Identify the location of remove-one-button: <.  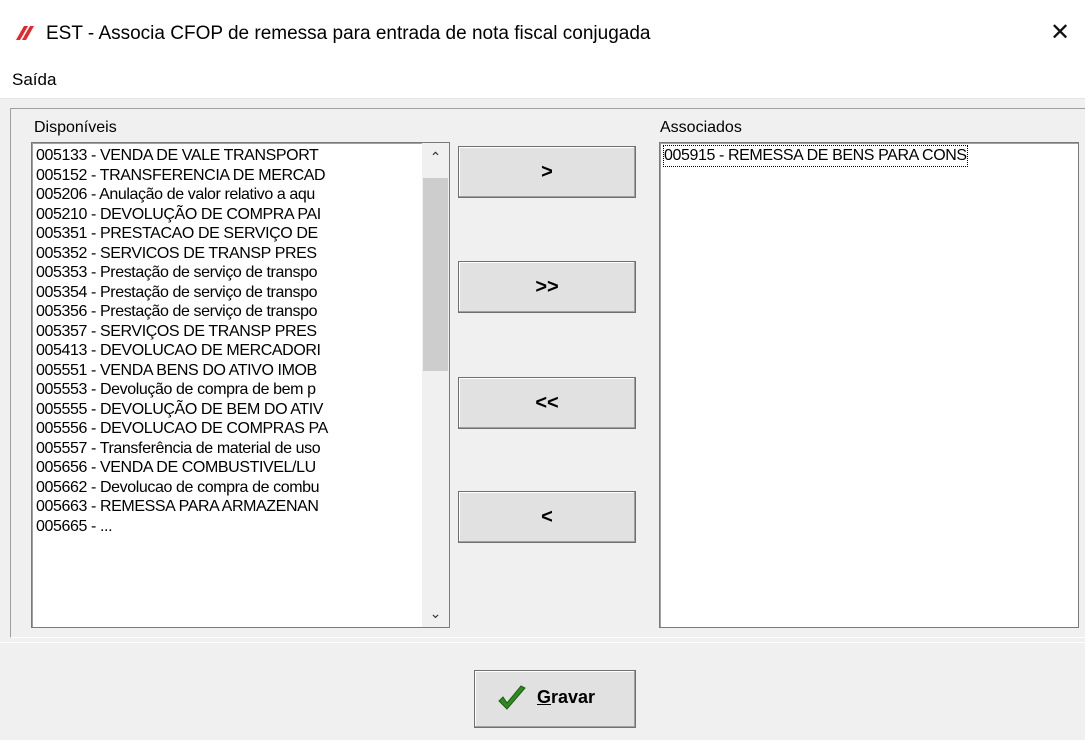
(547, 517).